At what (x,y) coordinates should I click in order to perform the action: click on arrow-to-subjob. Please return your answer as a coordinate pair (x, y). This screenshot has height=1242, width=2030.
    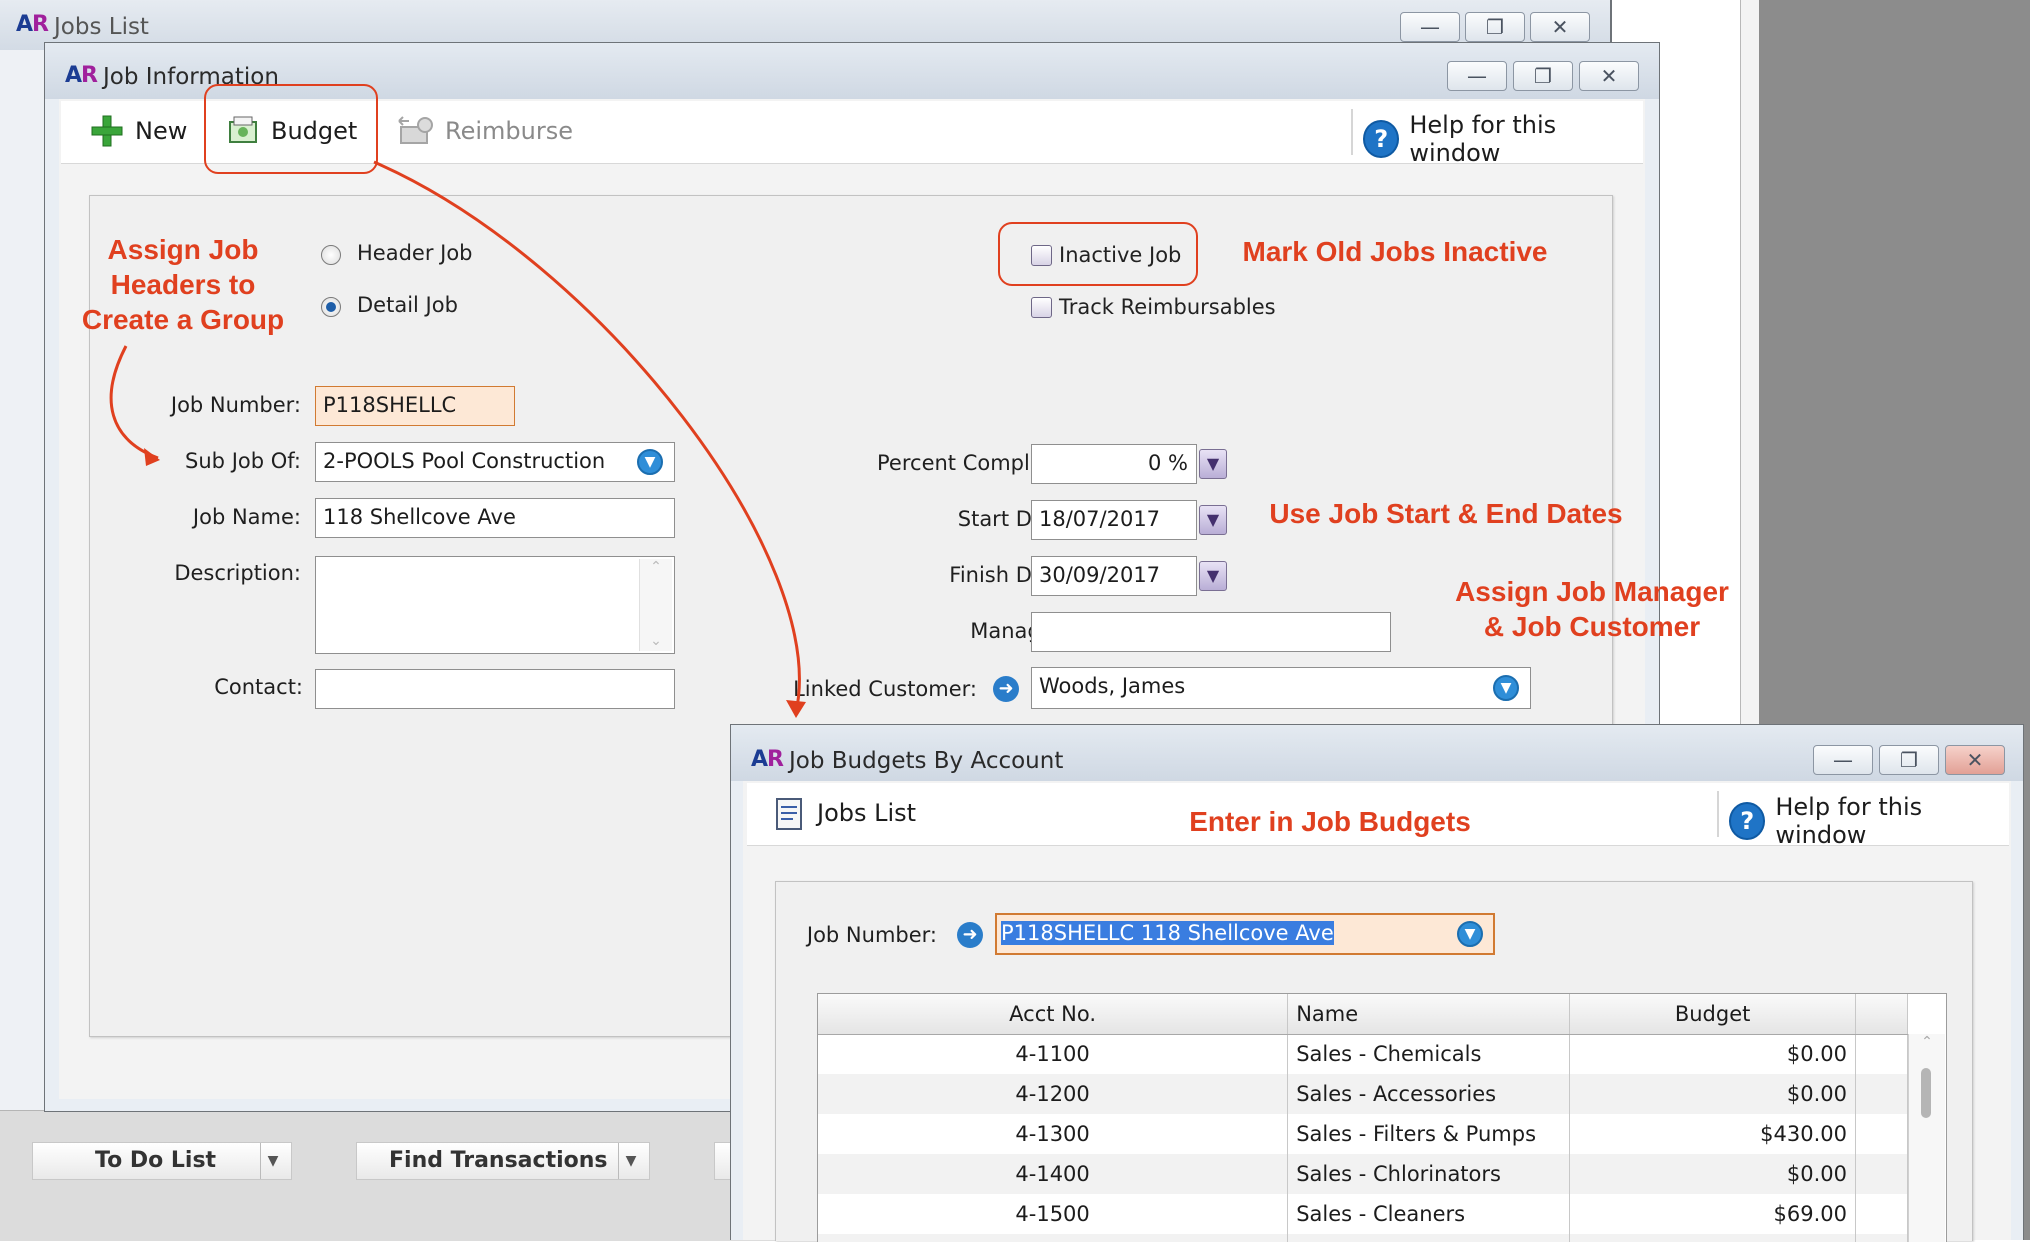
    Looking at the image, I should click on (134, 402).